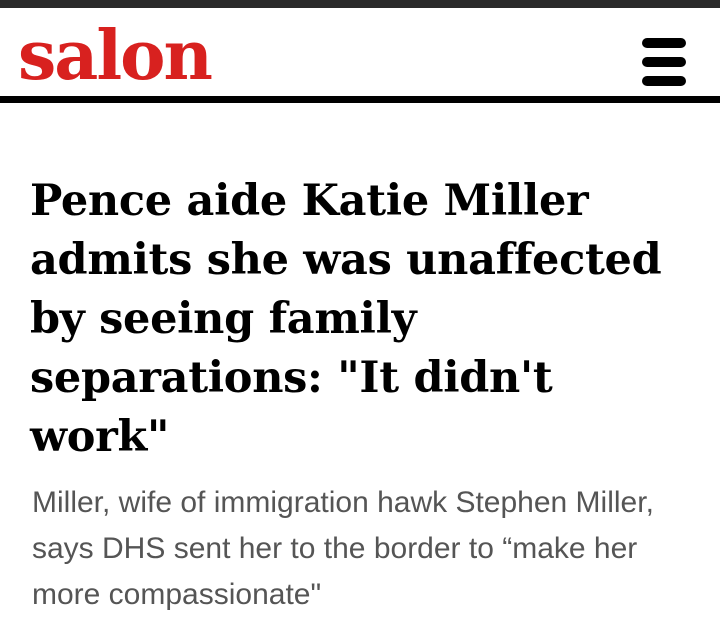 The width and height of the screenshot is (720, 642). I want to click on site-header: salon, so click(360, 54).